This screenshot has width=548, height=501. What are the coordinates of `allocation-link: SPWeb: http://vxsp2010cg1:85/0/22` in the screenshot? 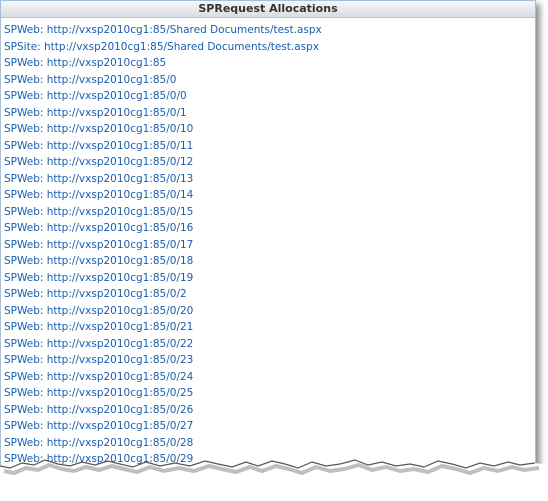 It's located at (269, 344).